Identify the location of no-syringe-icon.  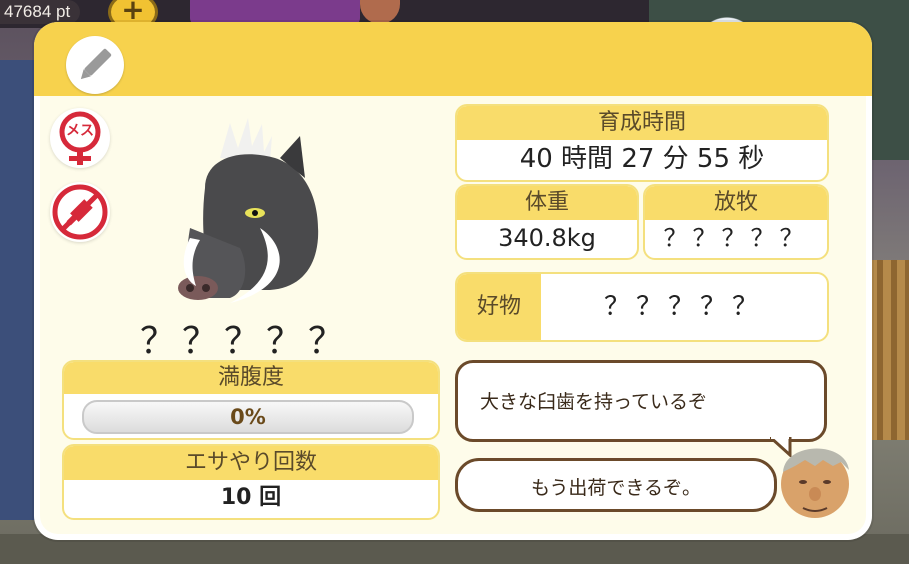
(80, 212).